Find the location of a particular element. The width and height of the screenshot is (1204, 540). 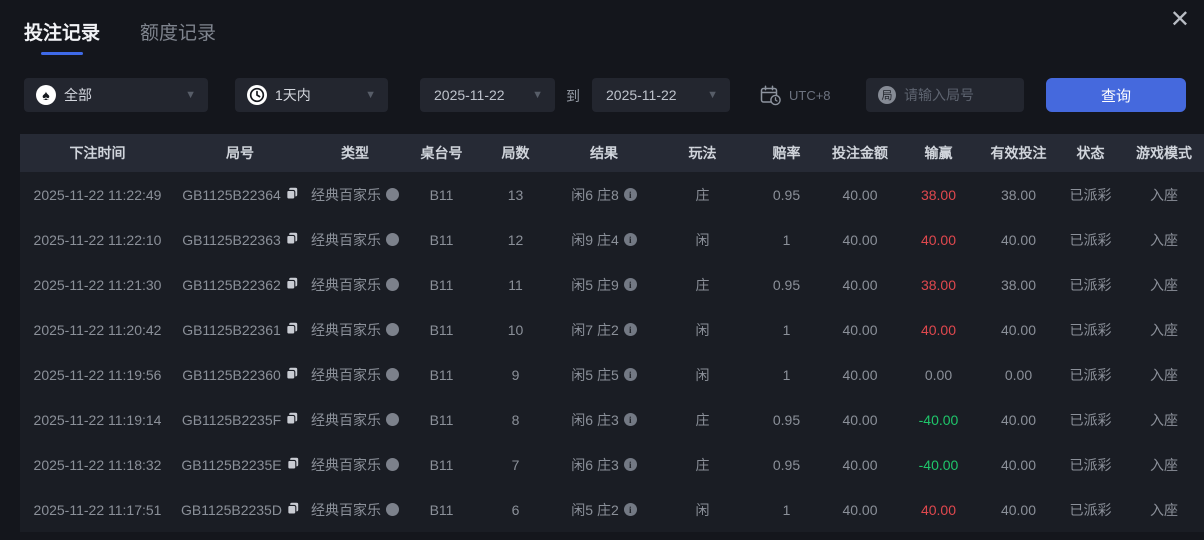

game-type-dropdown: ♠ 全部 ▼ is located at coordinates (116, 95).